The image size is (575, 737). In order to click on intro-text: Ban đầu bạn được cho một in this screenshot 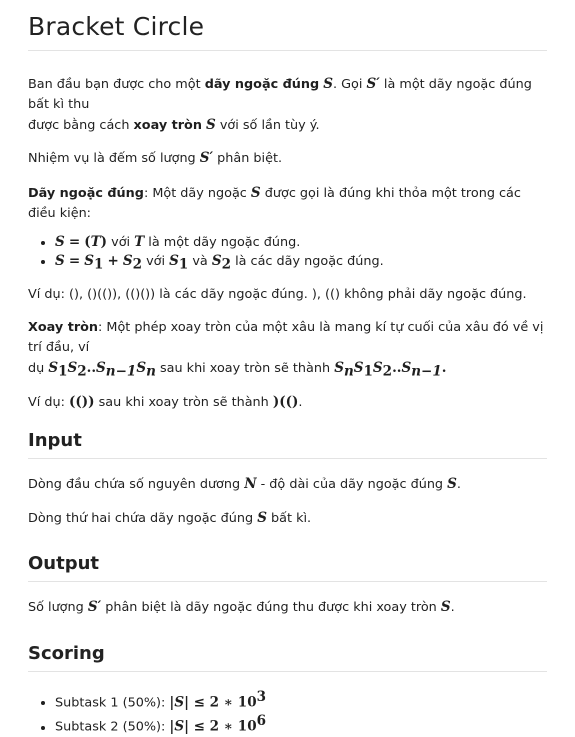, I will do `click(116, 84)`.